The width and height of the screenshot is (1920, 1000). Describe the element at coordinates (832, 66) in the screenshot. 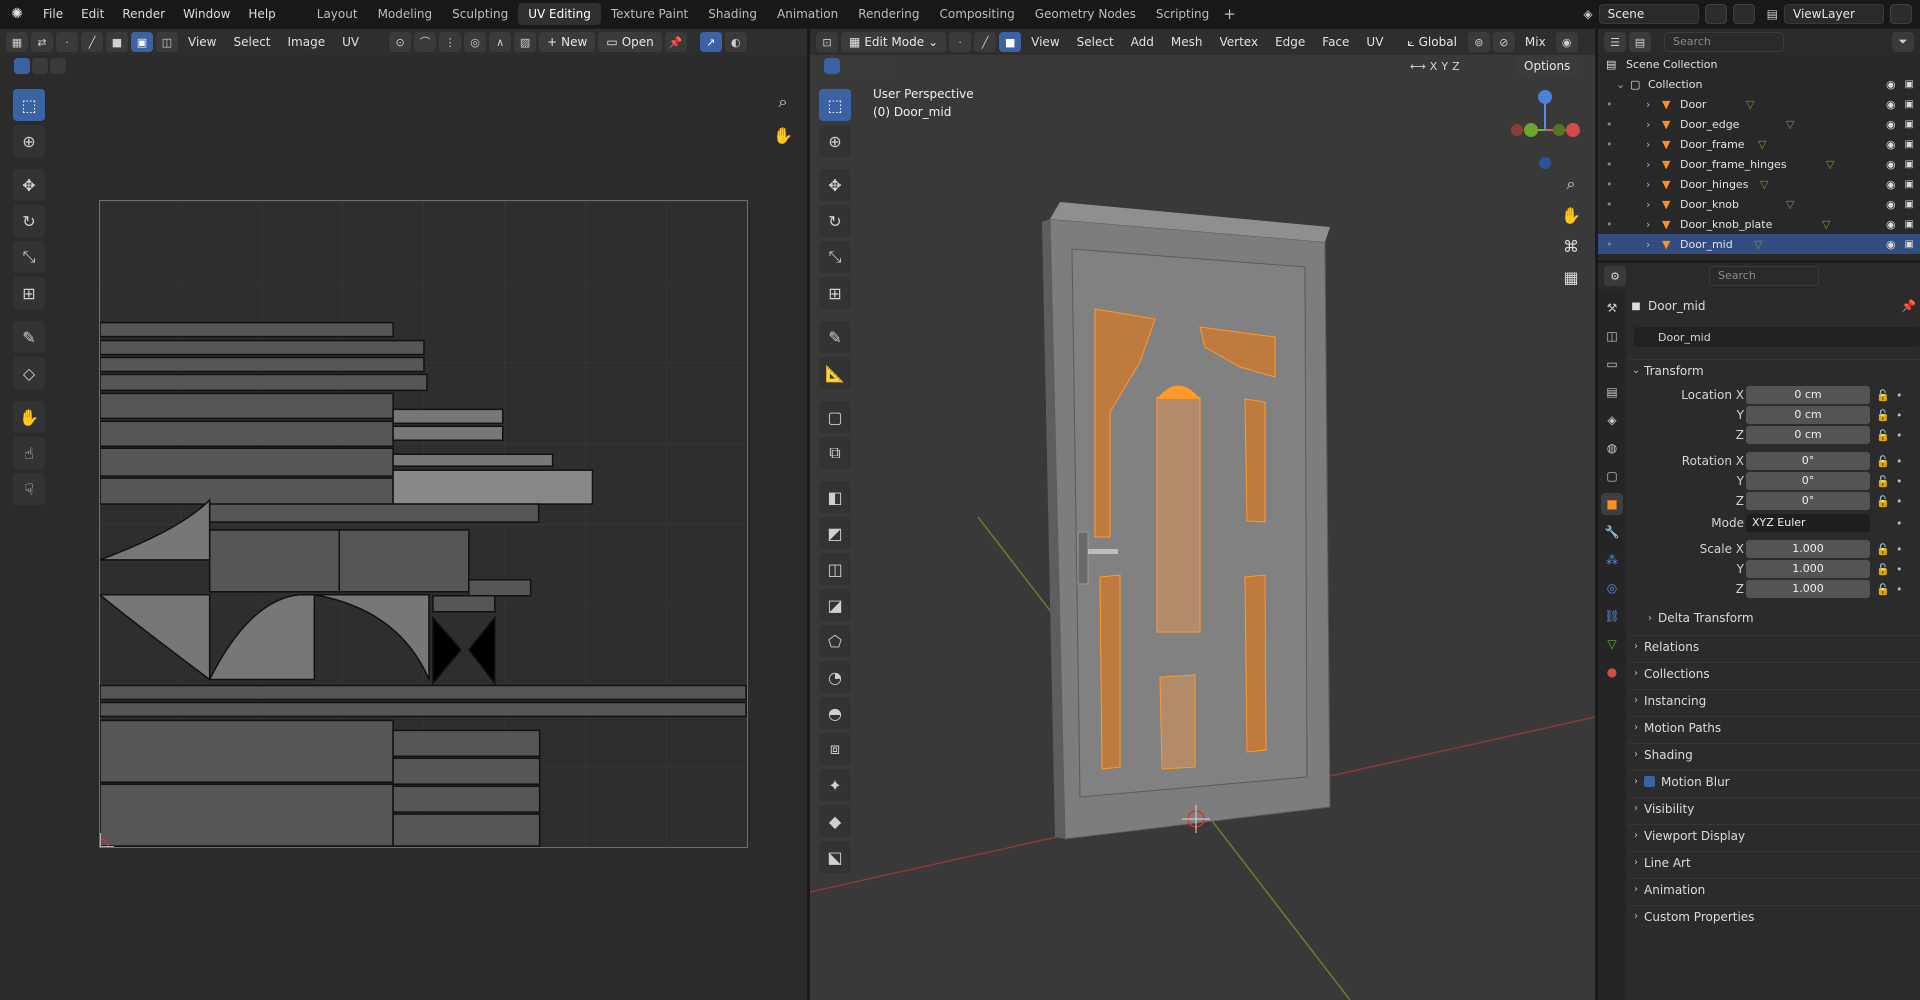

I see `vp-select-new-icon` at that location.